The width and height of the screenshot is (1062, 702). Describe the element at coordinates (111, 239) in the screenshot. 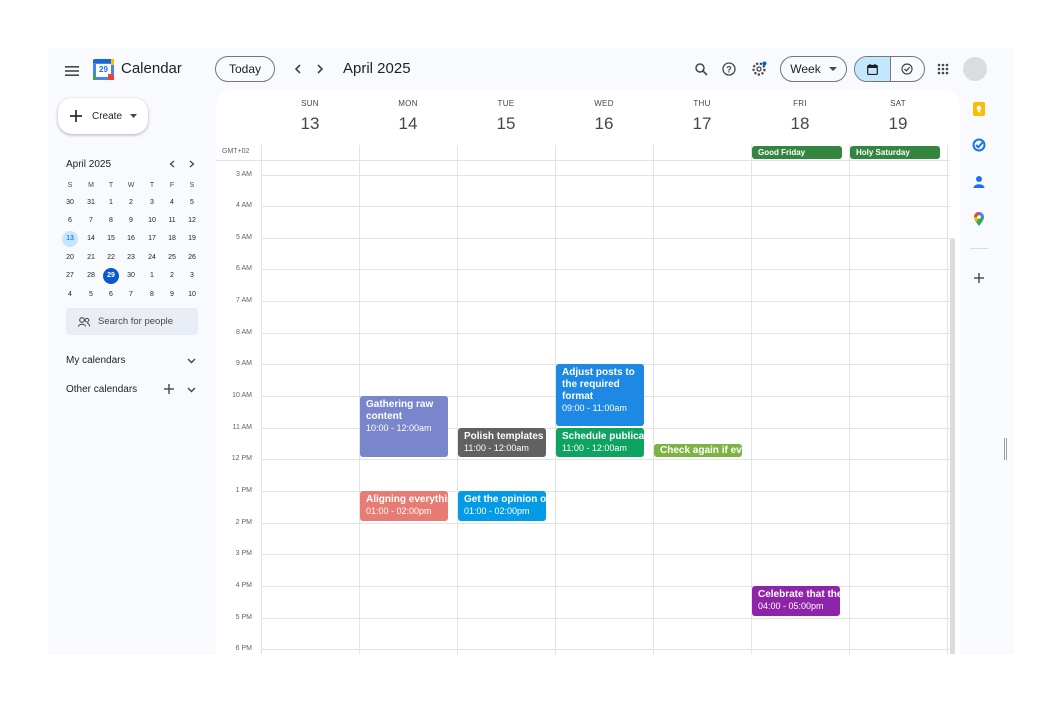

I see `mini-calendar-day: 15` at that location.